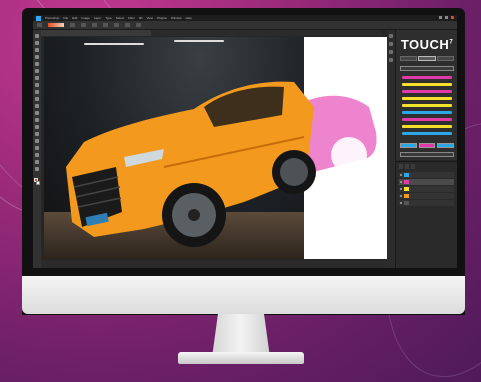 The image size is (481, 382). I want to click on tab-paths, so click(413, 166).